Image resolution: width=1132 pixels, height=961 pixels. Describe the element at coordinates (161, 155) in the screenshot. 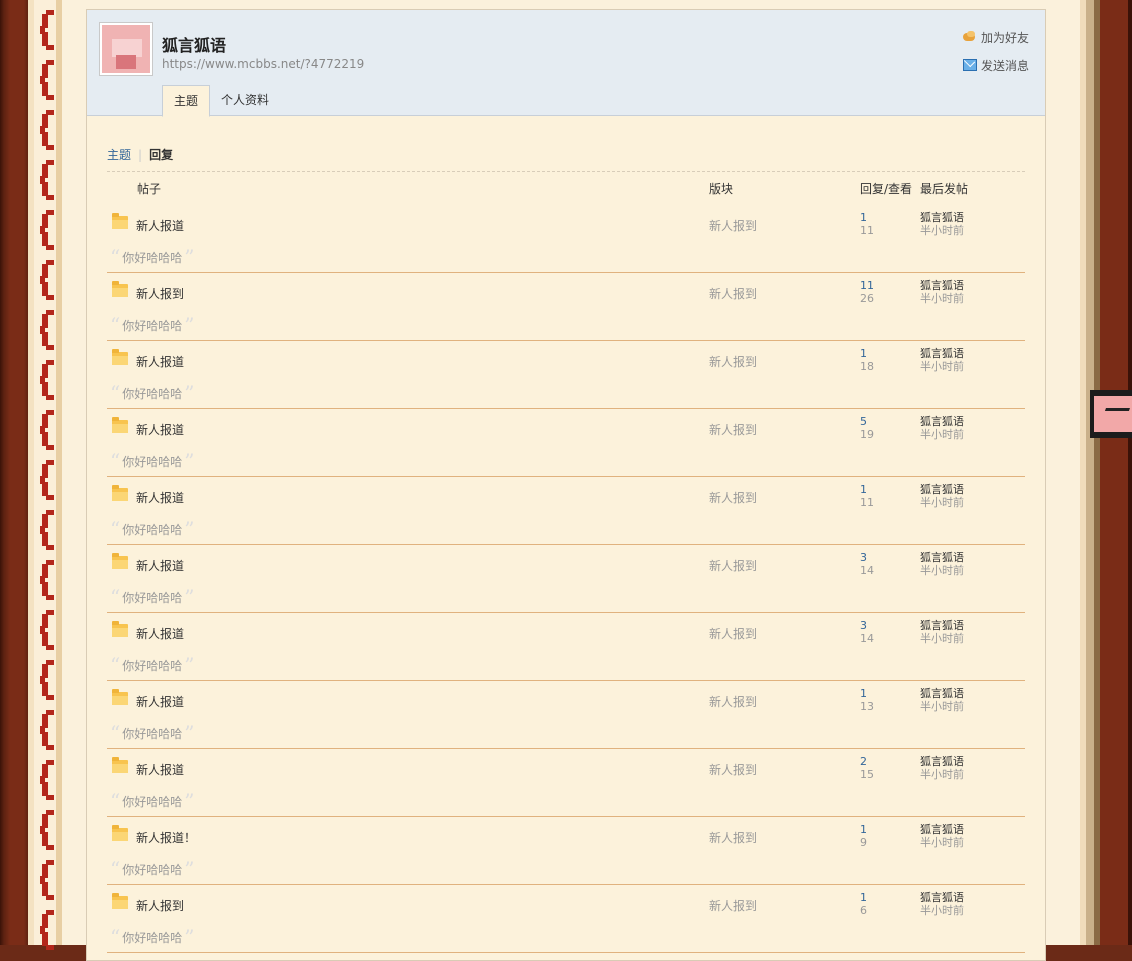

I see `subnav-replies-link: 回复` at that location.